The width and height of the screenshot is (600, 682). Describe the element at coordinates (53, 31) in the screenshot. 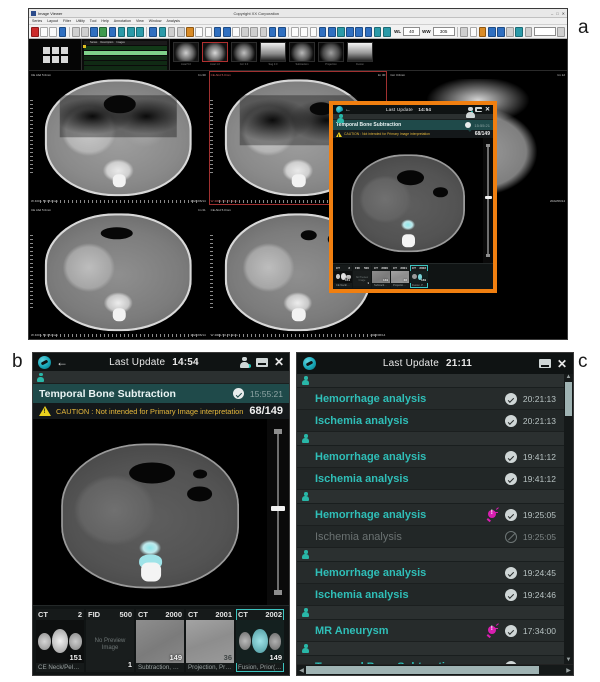

I see `toolbar-redo-icon` at that location.